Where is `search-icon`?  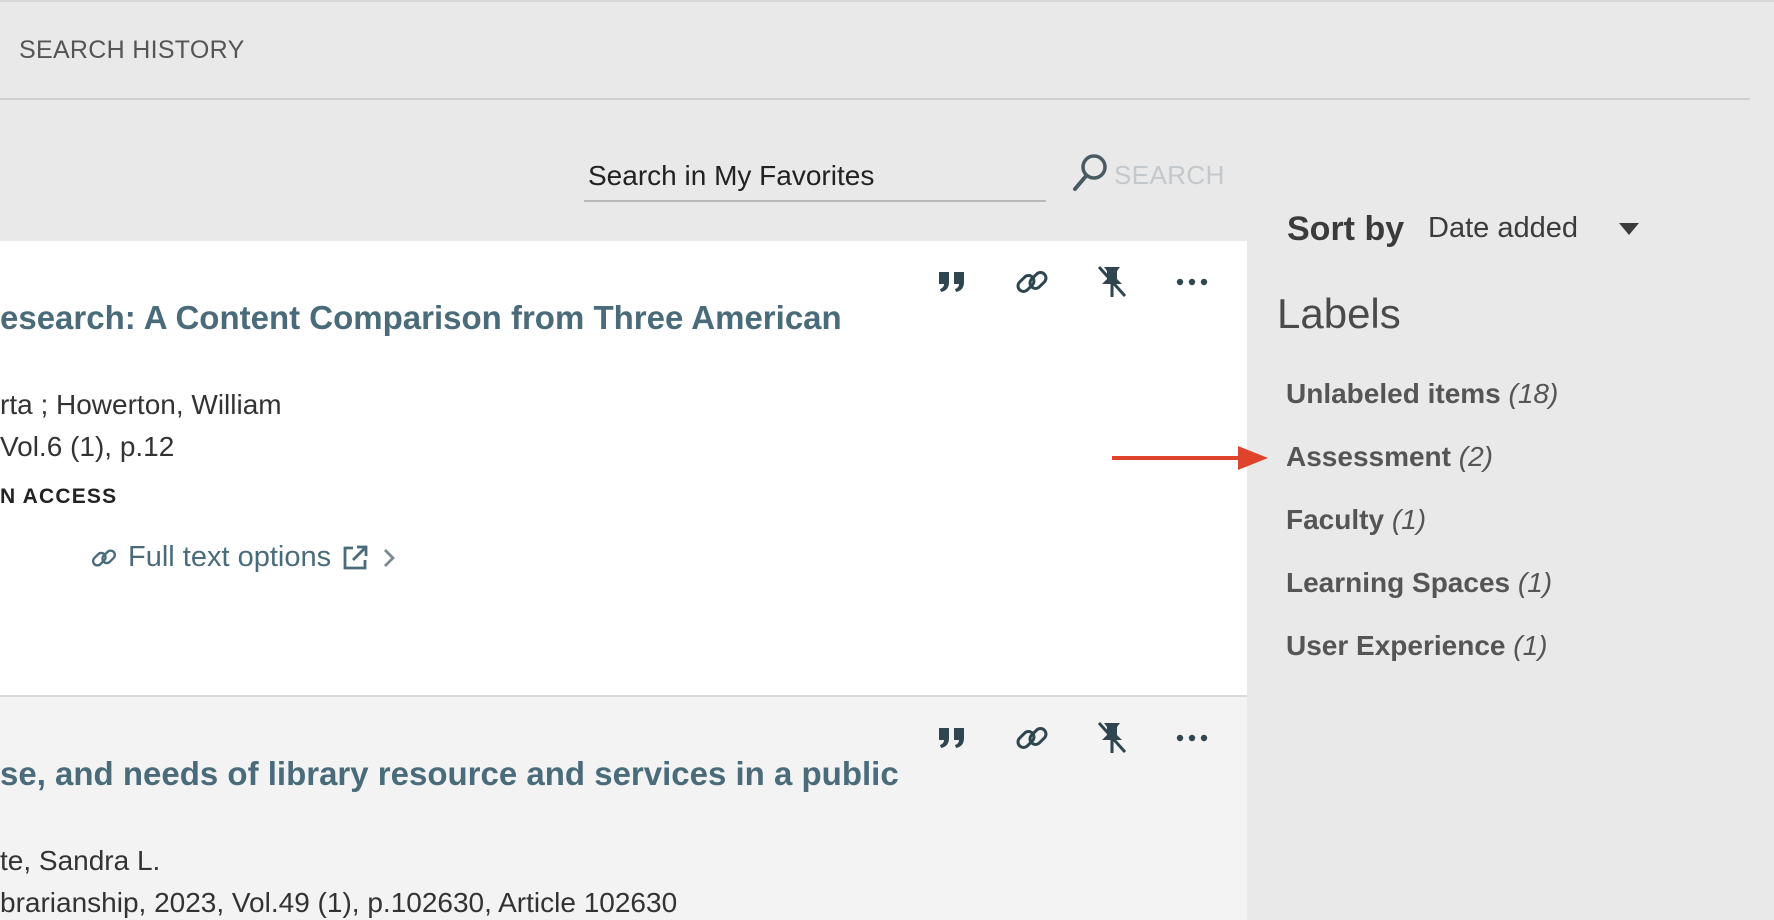 search-icon is located at coordinates (1090, 175).